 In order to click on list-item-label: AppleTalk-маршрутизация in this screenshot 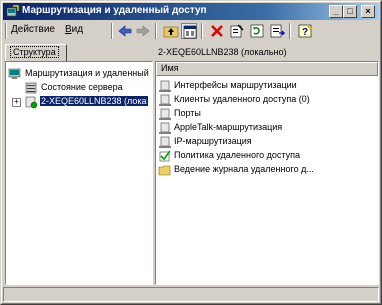, I will do `click(228, 127)`.